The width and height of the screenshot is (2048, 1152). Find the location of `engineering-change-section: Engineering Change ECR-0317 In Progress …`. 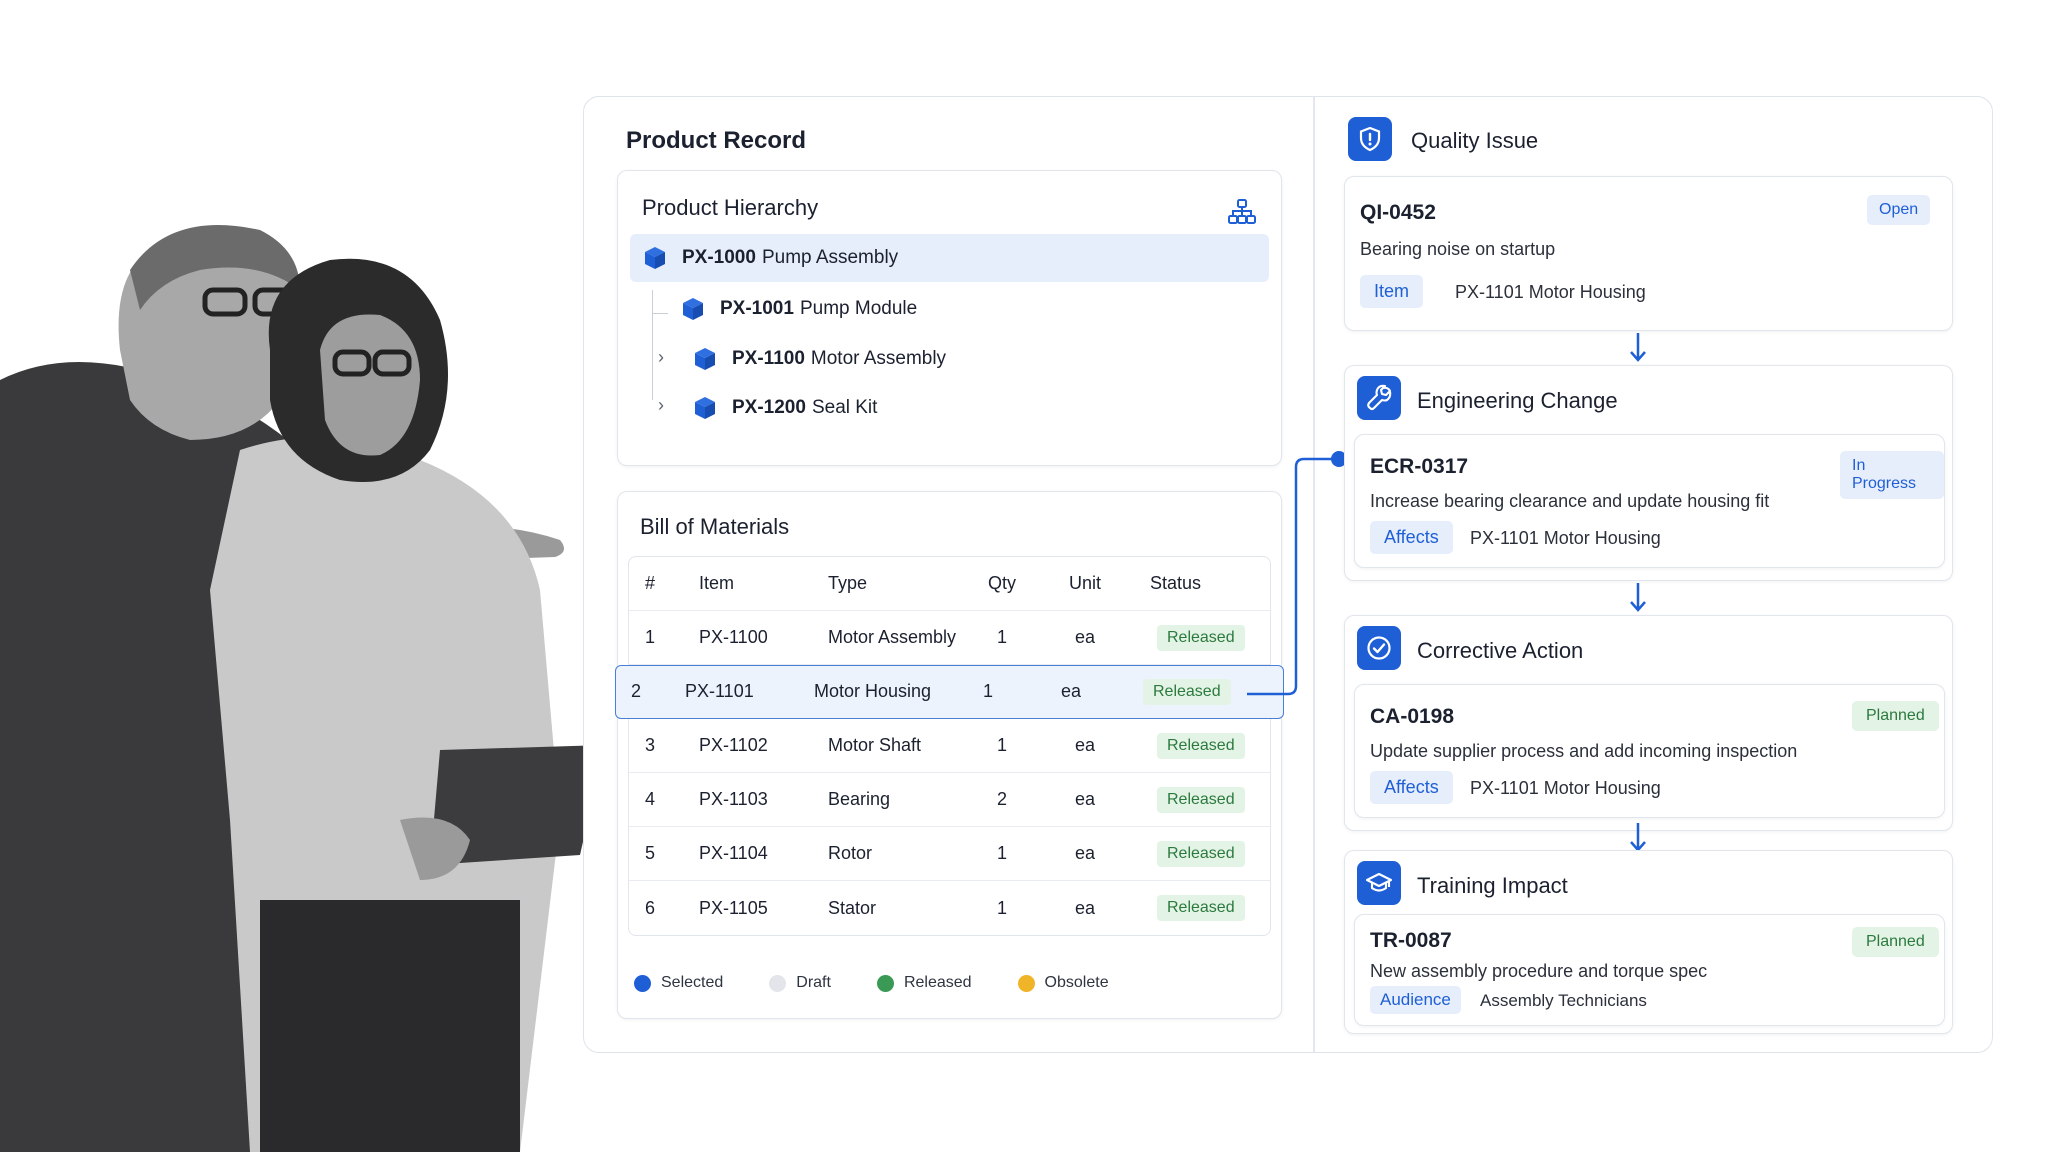

engineering-change-section: Engineering Change ECR-0317 In Progress … is located at coordinates (1648, 473).